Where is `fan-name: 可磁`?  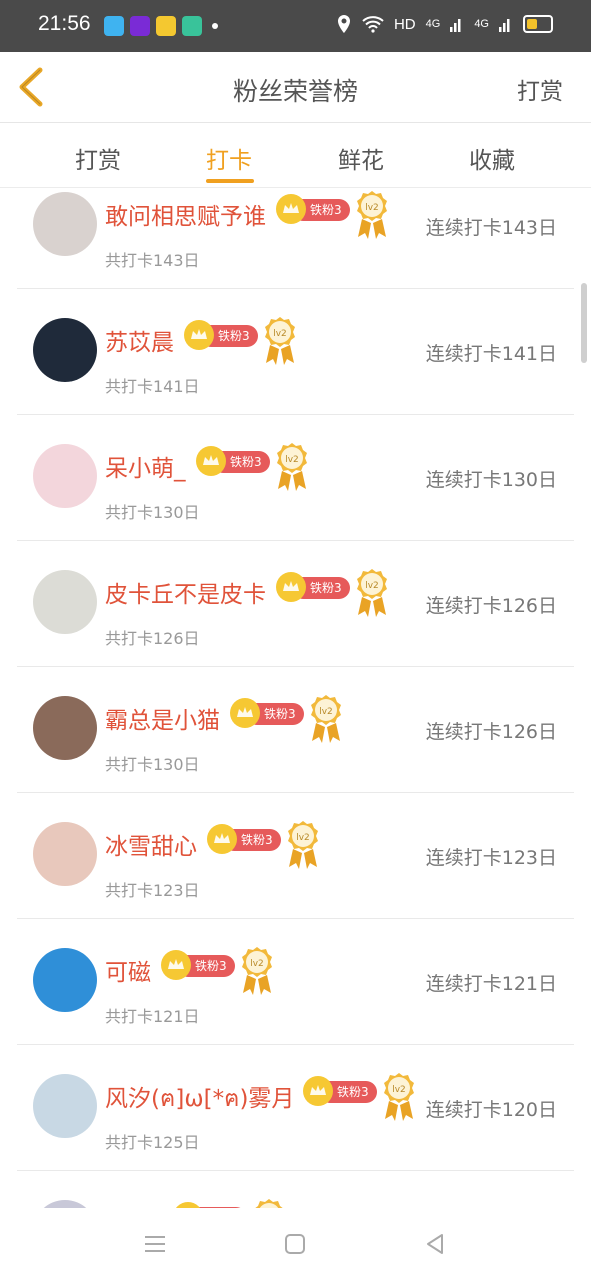
fan-name: 可磁 is located at coordinates (128, 970).